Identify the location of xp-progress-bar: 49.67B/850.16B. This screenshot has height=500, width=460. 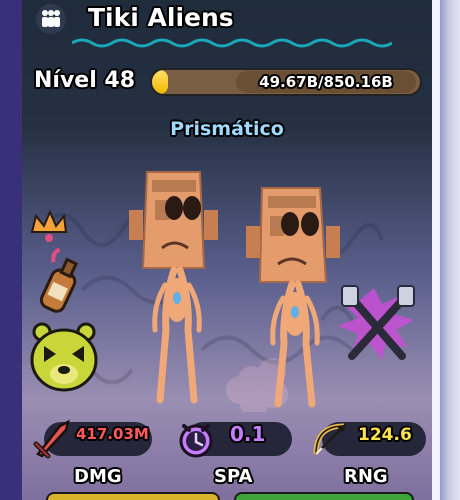
(286, 82).